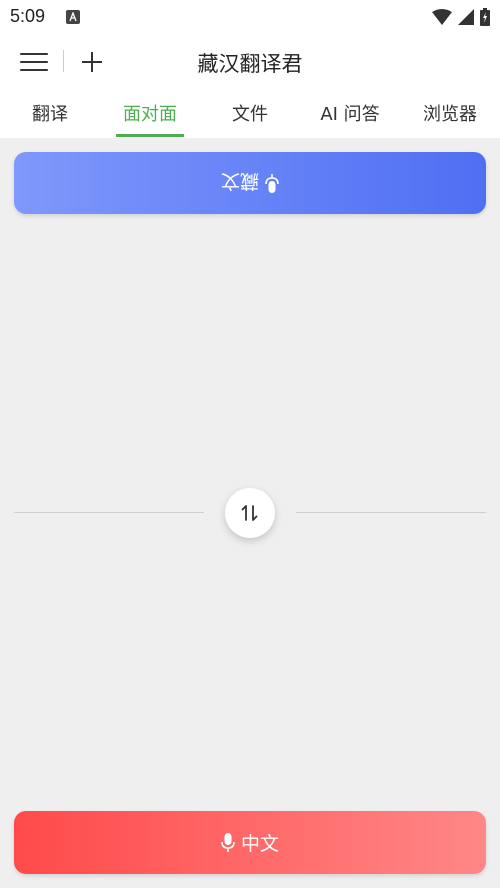 This screenshot has width=500, height=888. What do you see at coordinates (259, 844) in the screenshot?
I see `chinese-button-label: 中文` at bounding box center [259, 844].